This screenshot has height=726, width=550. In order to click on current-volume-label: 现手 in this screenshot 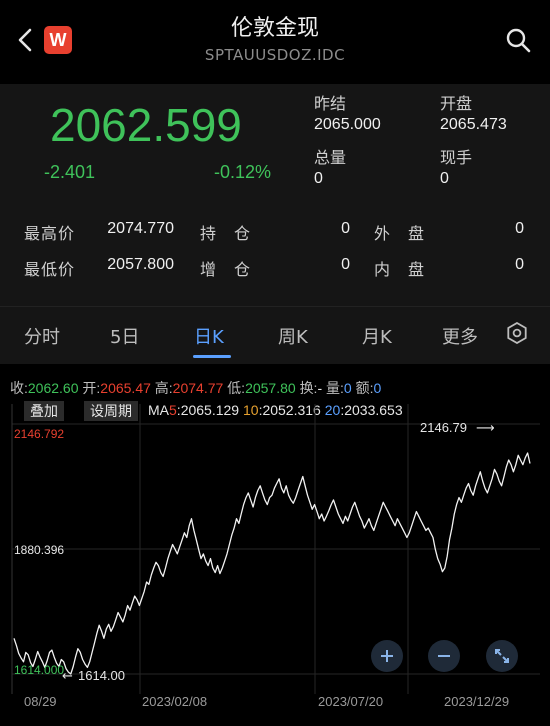, I will do `click(456, 157)`.